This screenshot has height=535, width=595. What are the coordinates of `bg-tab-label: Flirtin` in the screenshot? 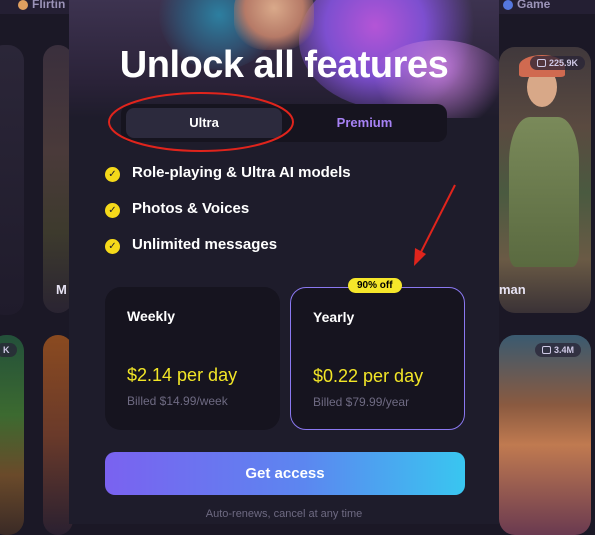 It's located at (49, 5).